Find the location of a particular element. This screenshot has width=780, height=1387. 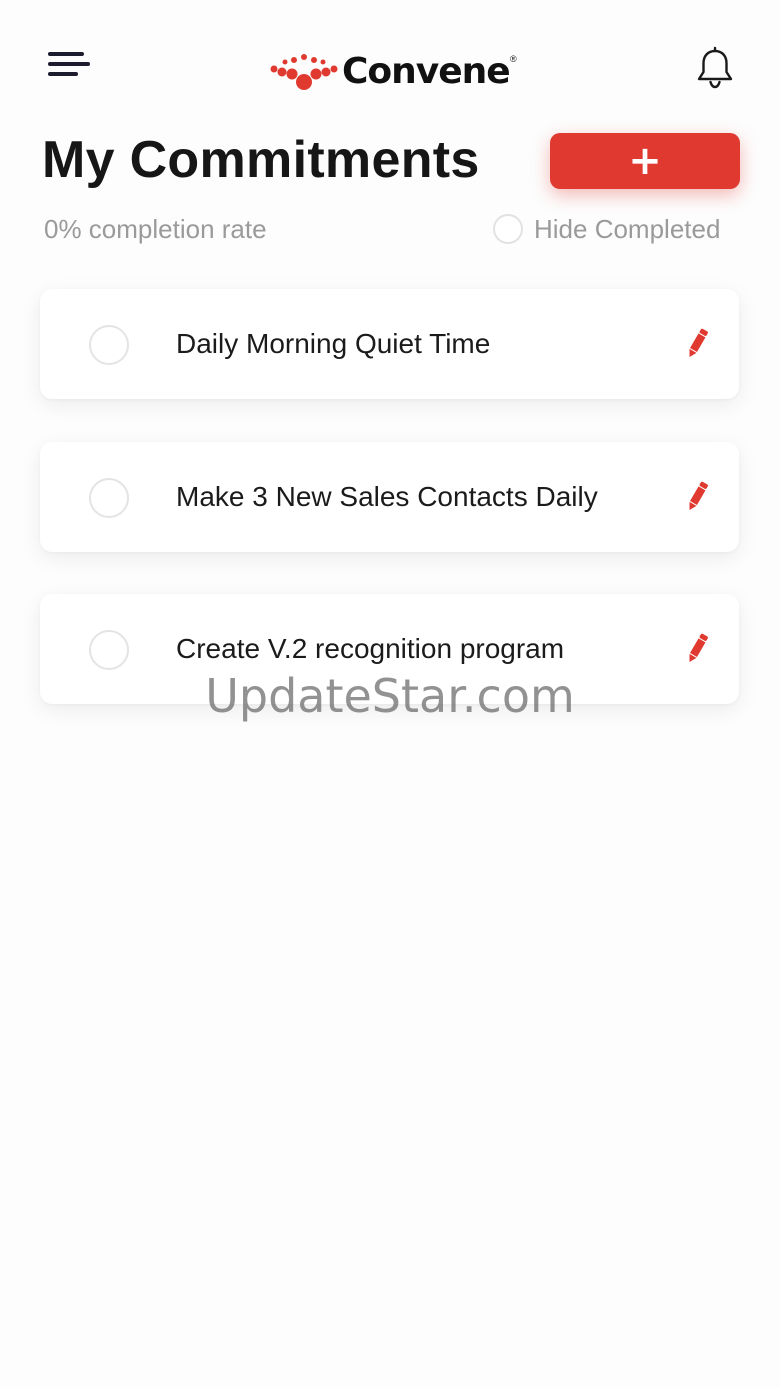

app-header: Convene ® is located at coordinates (390, 60).